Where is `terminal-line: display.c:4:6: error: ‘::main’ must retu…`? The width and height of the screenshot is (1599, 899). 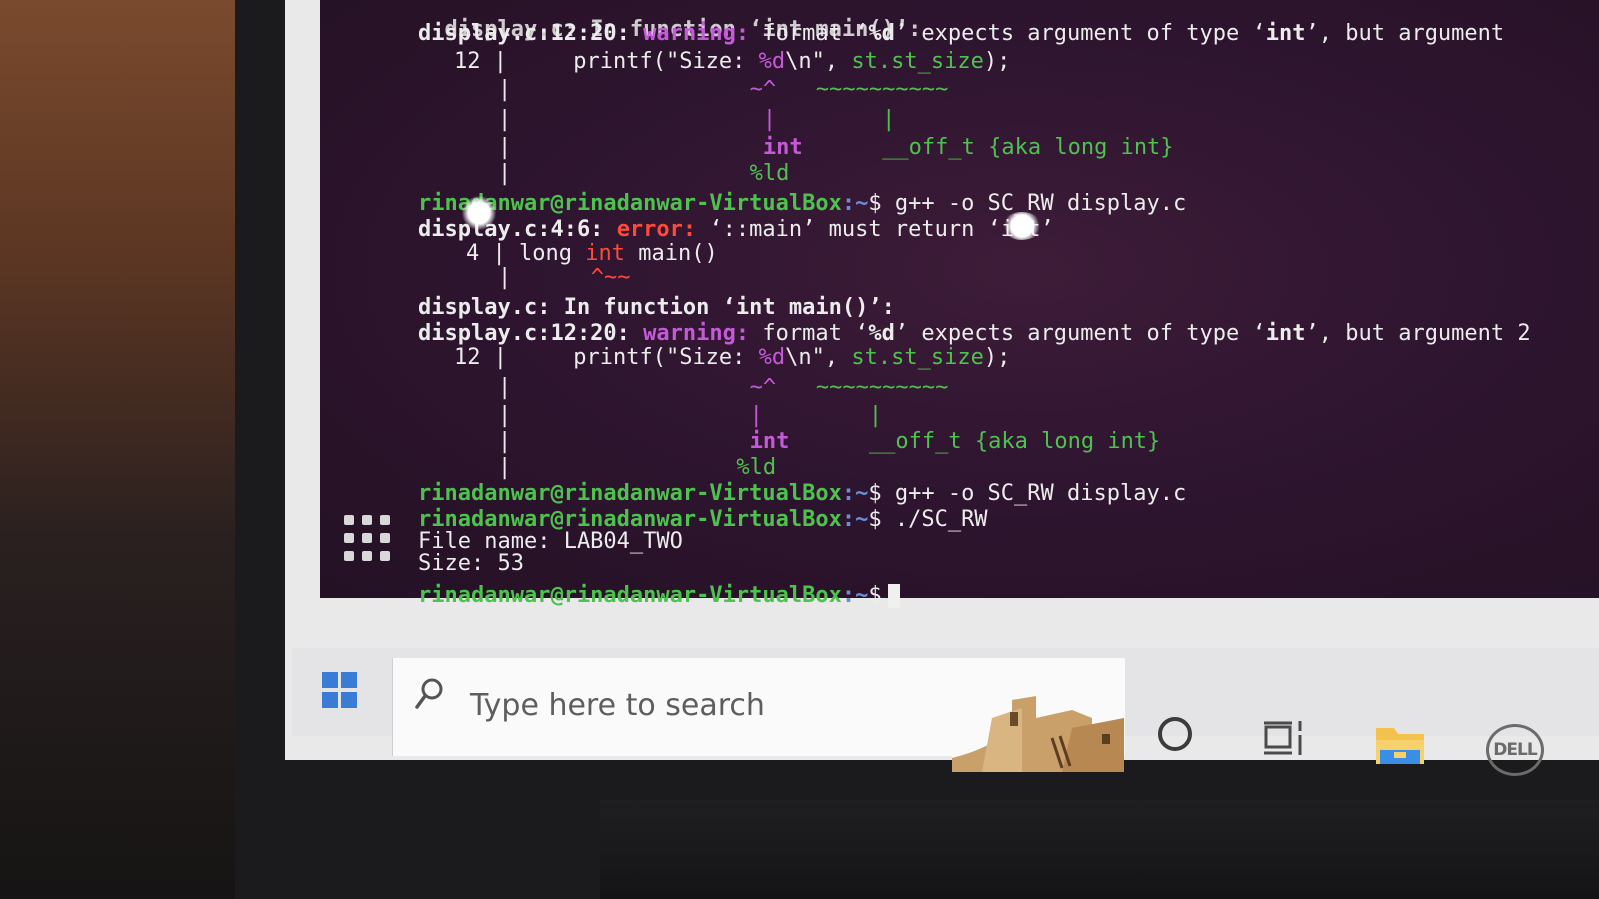 terminal-line: display.c:4:6: error: ‘::main’ must retu… is located at coordinates (736, 229).